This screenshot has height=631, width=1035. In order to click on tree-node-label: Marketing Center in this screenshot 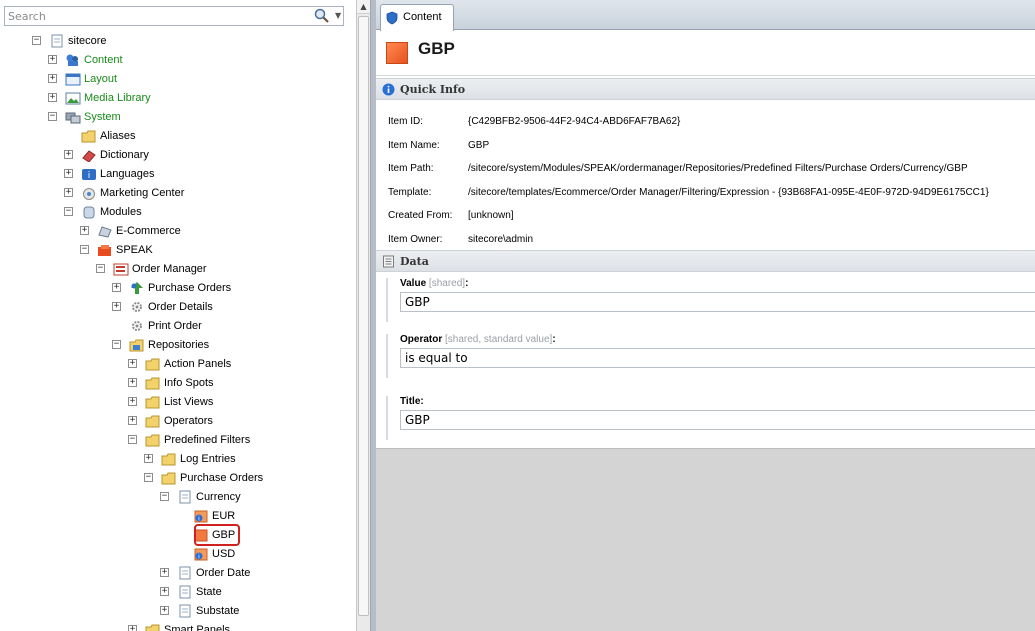, I will do `click(142, 193)`.